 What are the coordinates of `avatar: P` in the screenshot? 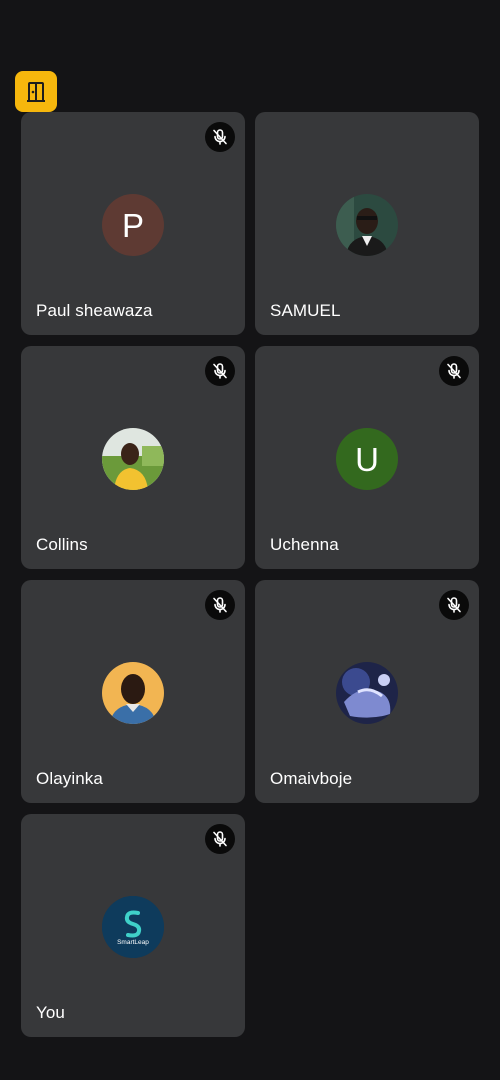 It's located at (133, 225).